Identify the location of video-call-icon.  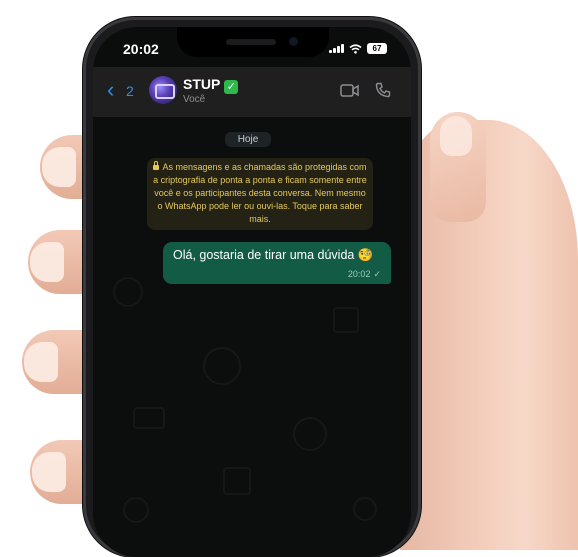
(349, 90).